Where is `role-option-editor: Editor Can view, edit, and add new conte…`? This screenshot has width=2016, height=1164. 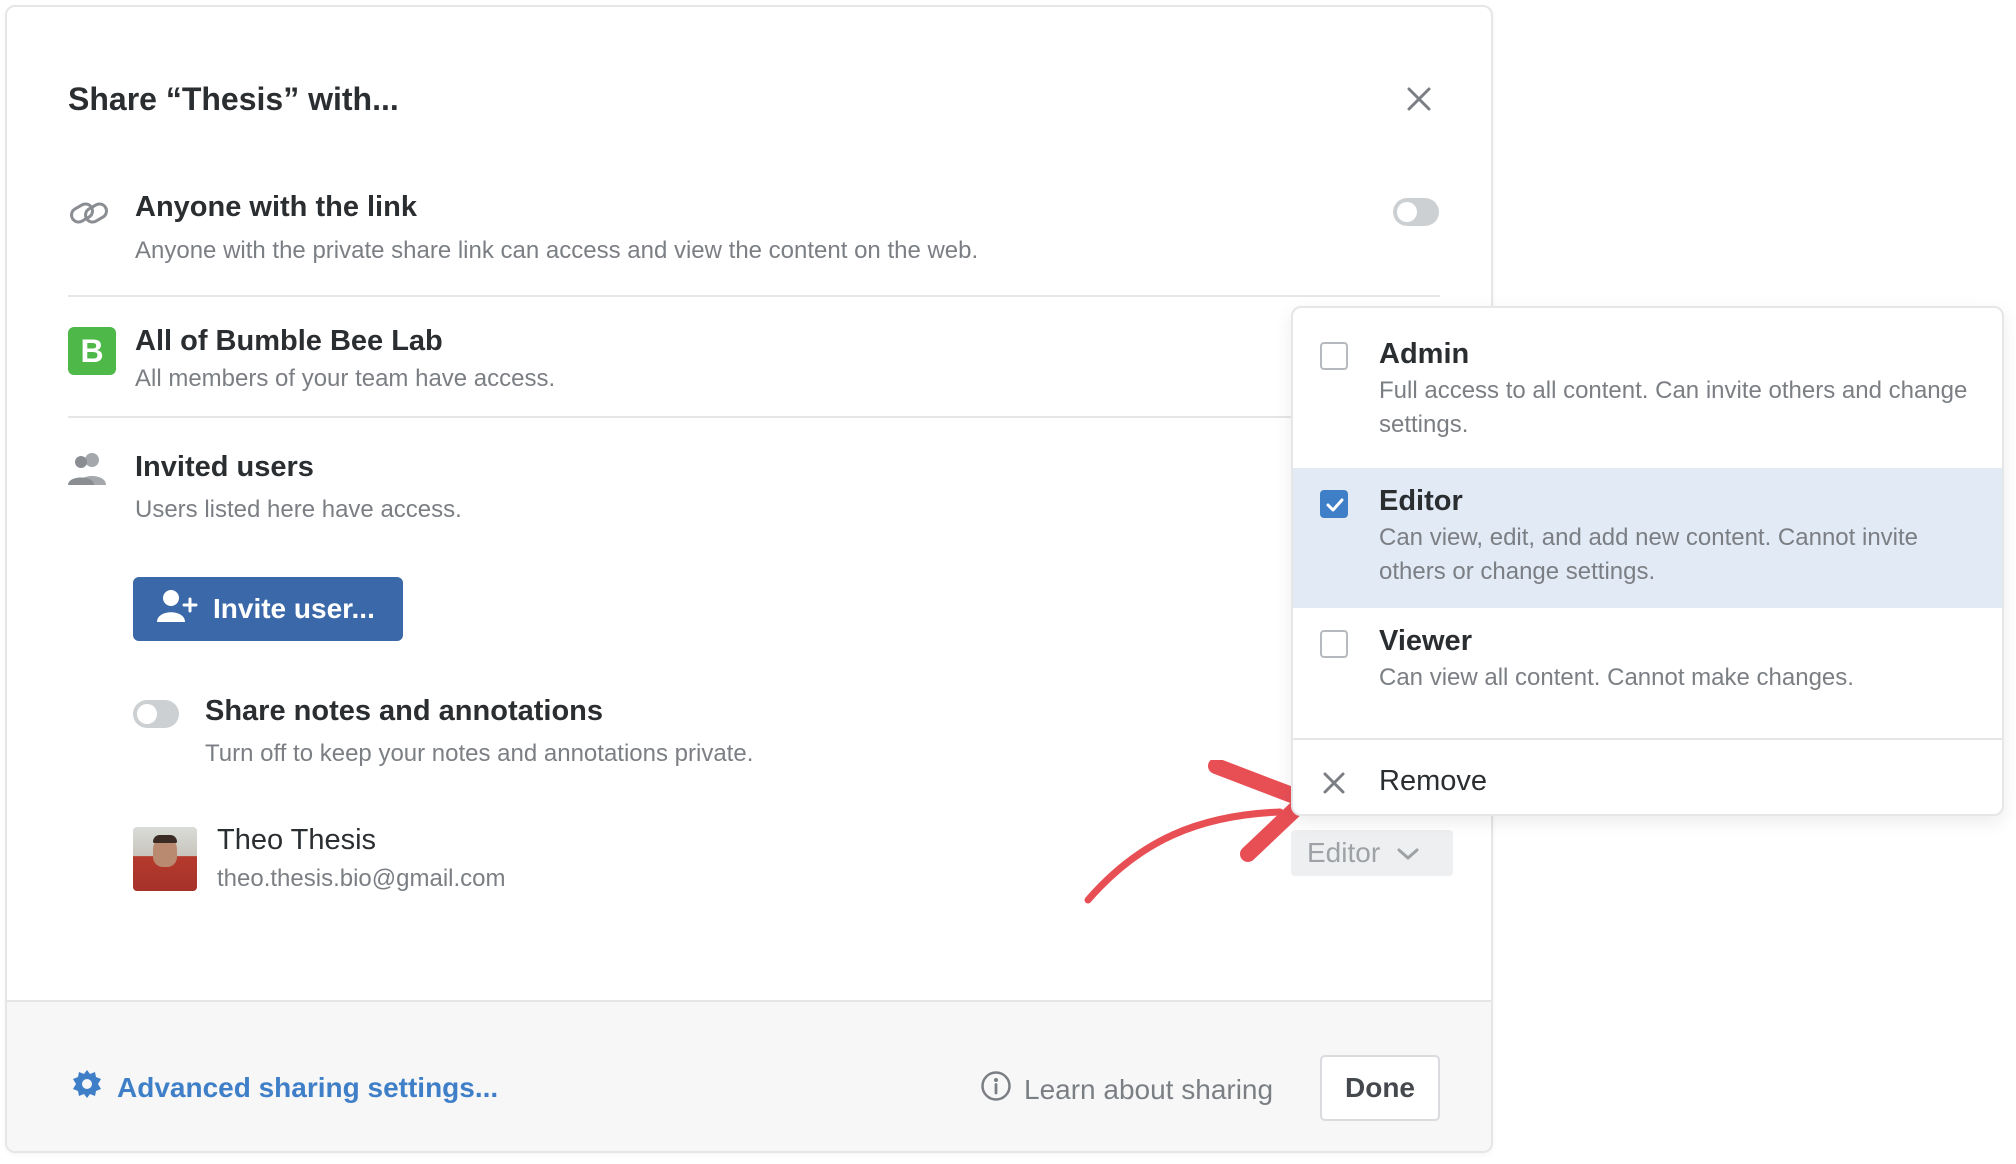
role-option-editor: Editor Can view, edit, and add new conte… is located at coordinates (1647, 538).